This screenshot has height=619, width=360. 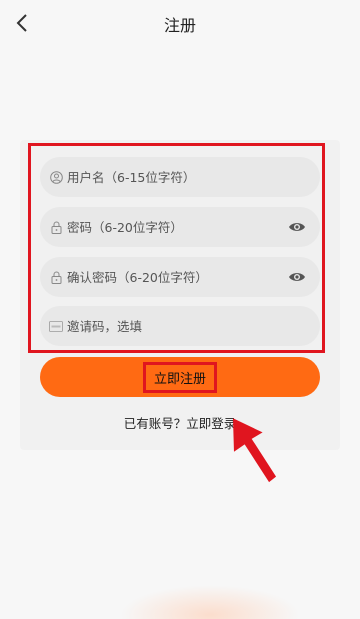 I want to click on register-button: 立即注册, so click(x=180, y=377).